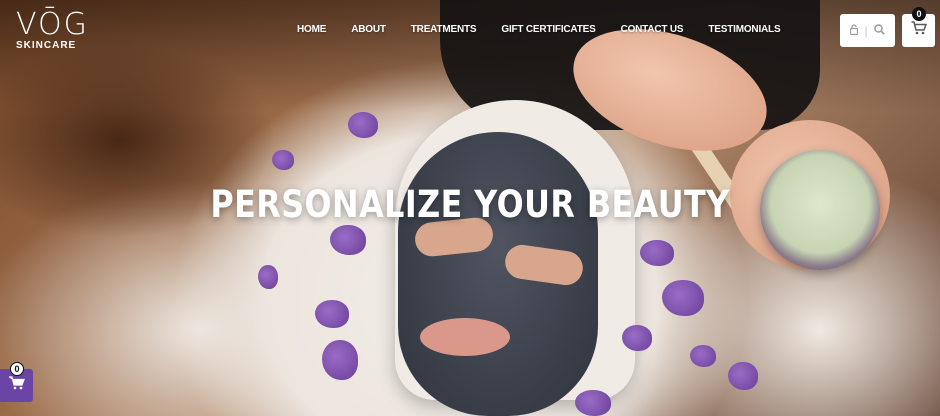  I want to click on account-search-box: |, so click(867, 30).